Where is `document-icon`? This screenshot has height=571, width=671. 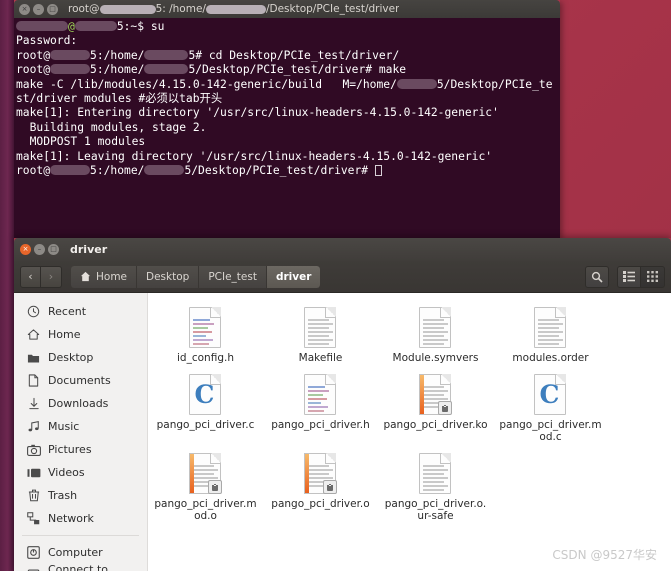 document-icon is located at coordinates (33, 381).